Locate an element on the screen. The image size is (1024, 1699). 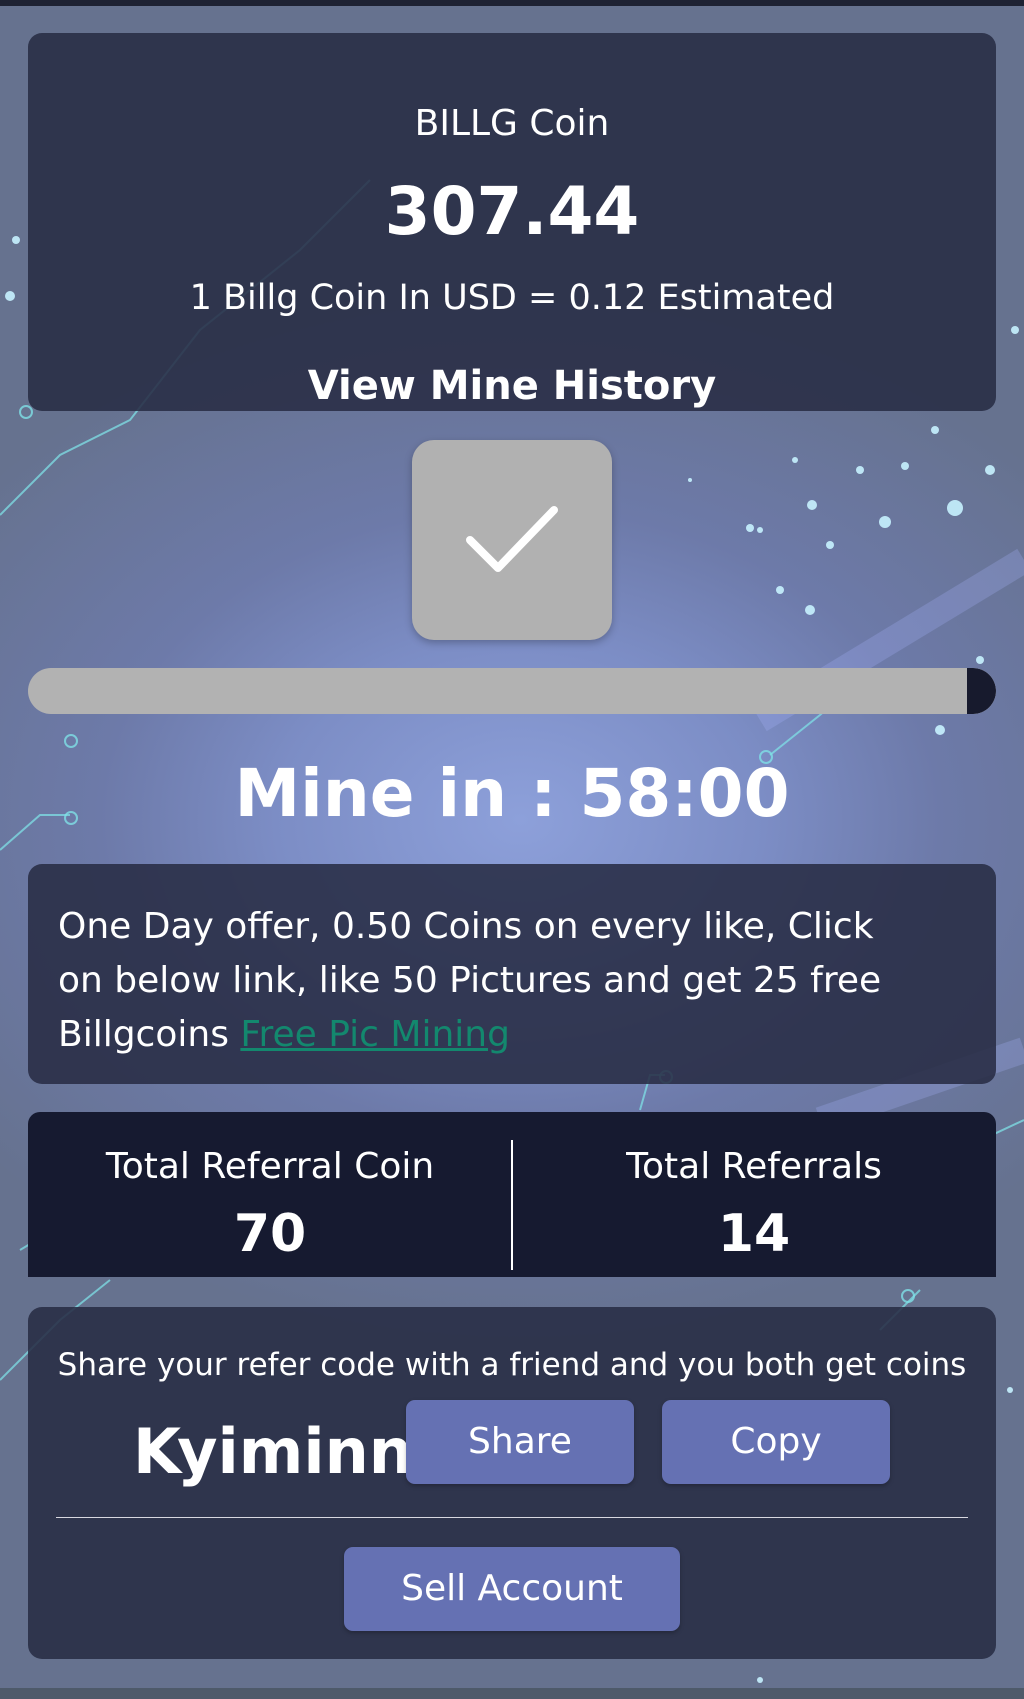
check-icon is located at coordinates (512, 539).